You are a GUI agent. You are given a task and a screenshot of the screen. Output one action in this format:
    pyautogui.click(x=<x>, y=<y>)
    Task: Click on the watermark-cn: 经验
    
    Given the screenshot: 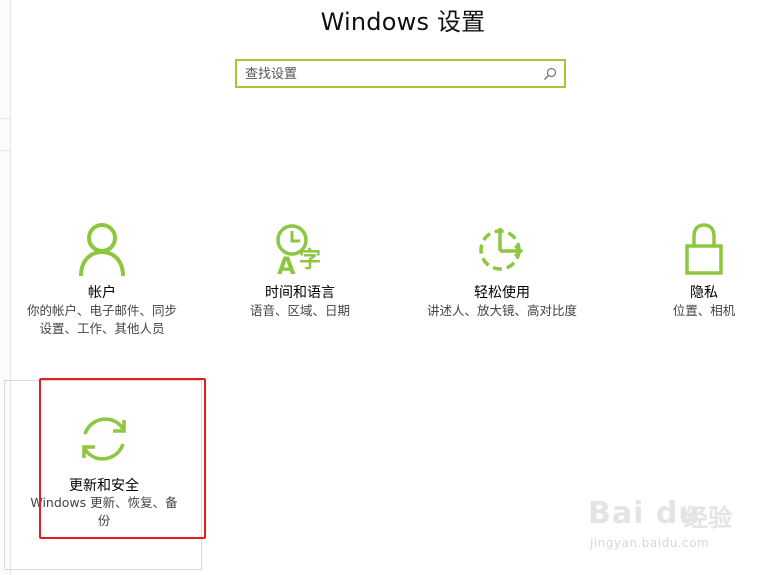 What is the action you would take?
    pyautogui.click(x=708, y=518)
    